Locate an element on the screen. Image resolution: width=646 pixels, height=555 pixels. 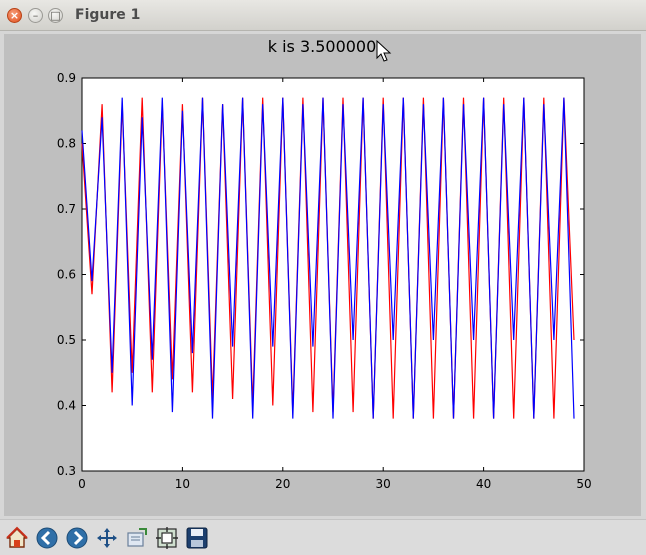
pan-button is located at coordinates (107, 538).